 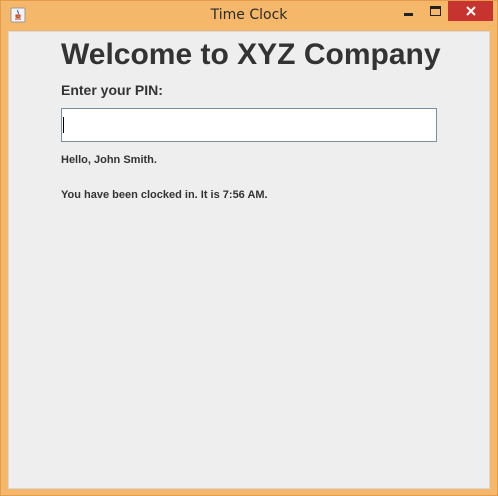 I want to click on close-button, so click(x=470, y=11).